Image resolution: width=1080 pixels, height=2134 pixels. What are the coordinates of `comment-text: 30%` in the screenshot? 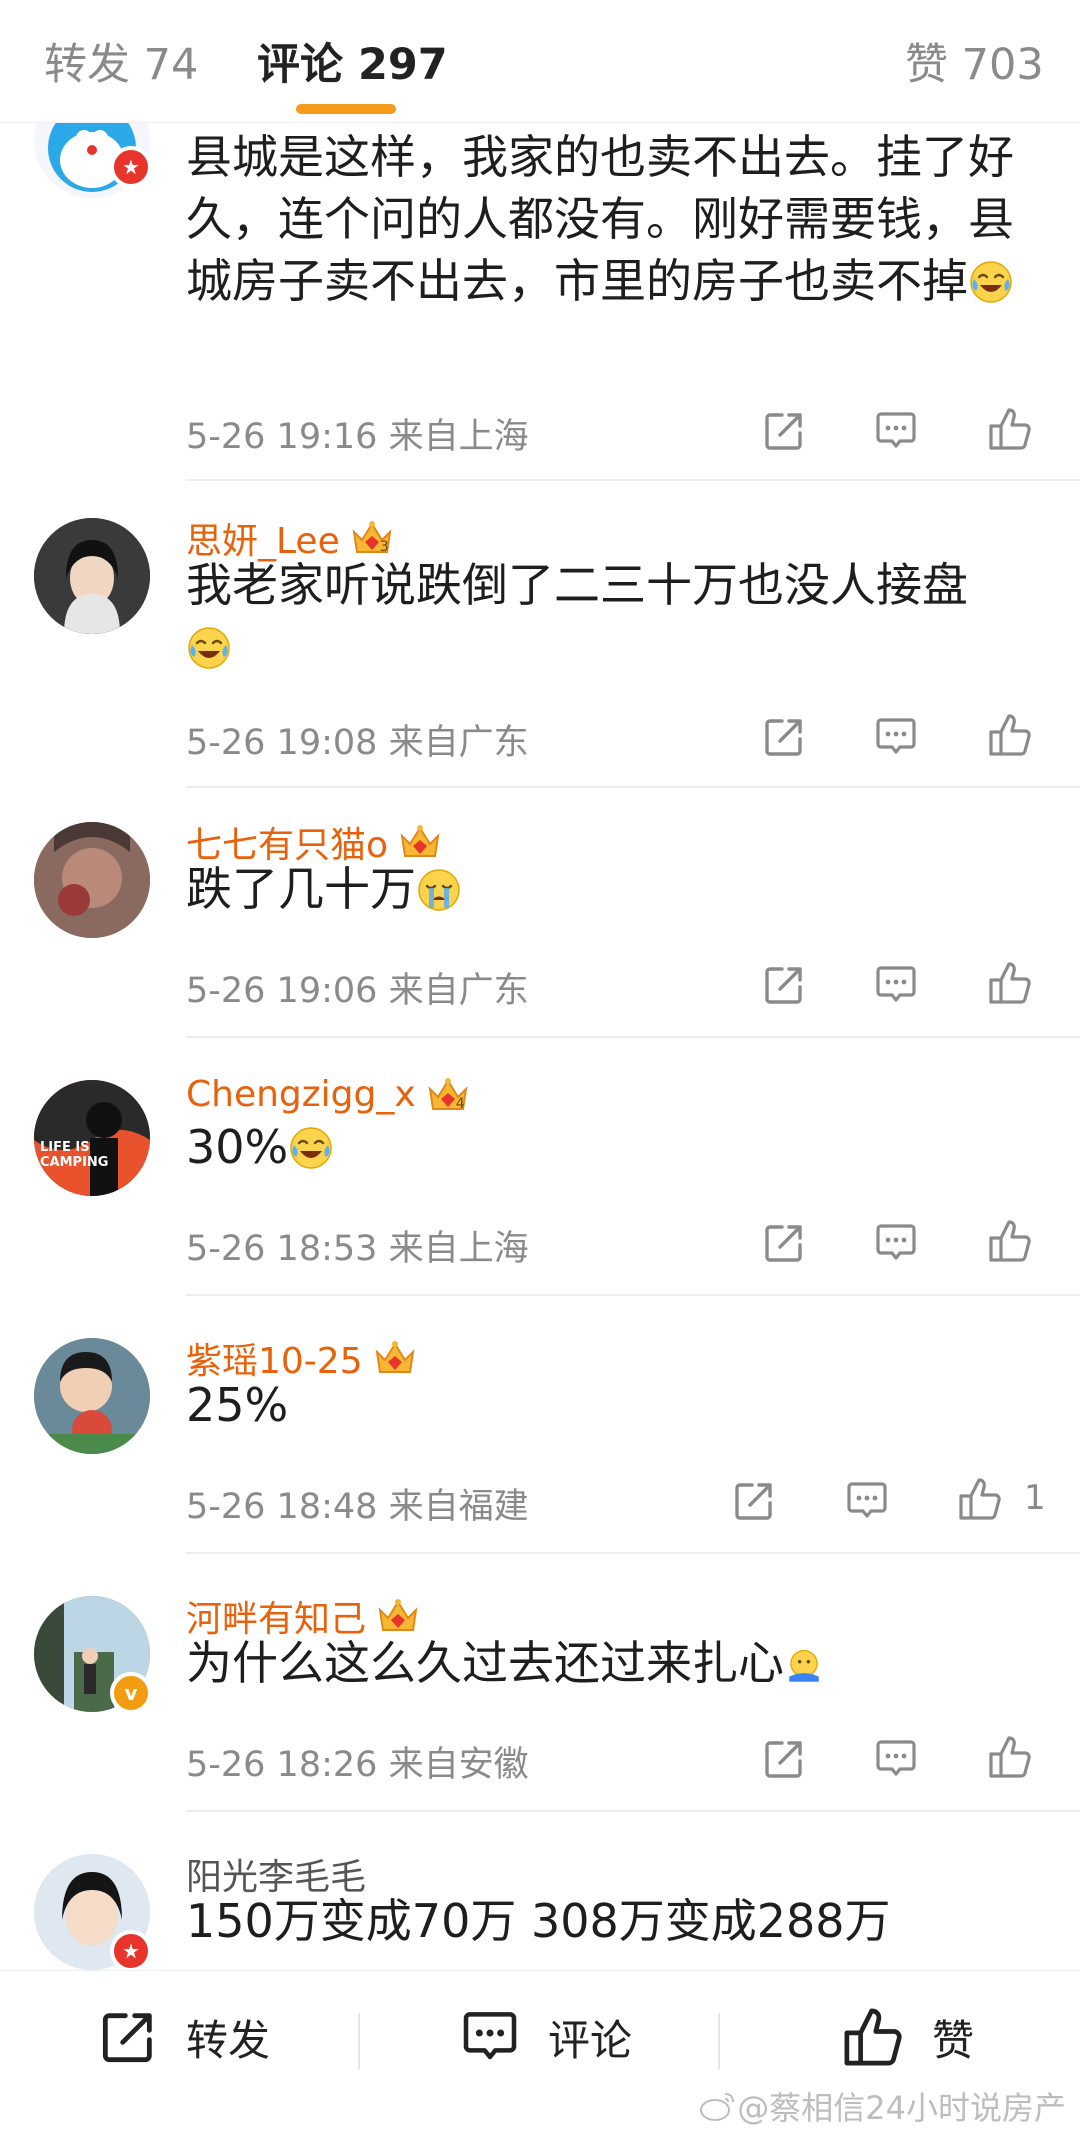 It's located at (601, 1147).